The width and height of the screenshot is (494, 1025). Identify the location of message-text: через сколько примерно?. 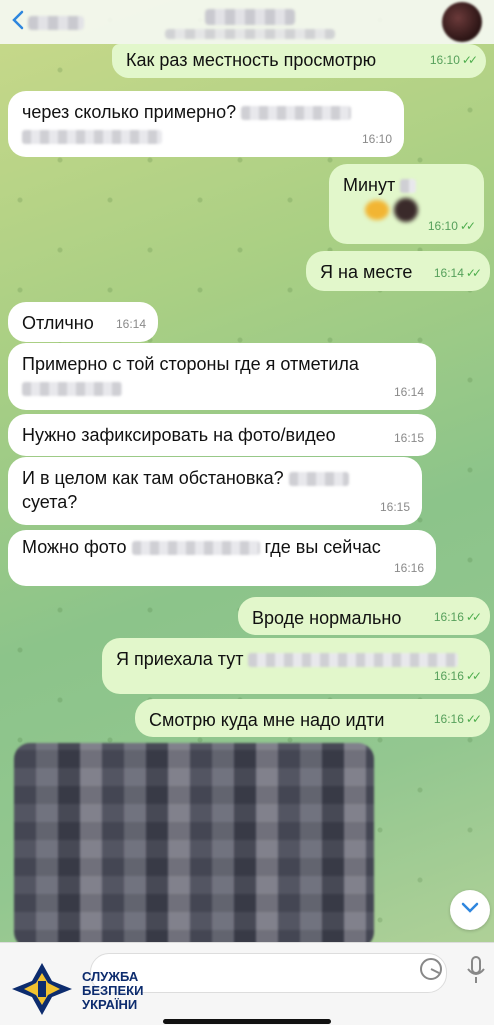
(129, 112).